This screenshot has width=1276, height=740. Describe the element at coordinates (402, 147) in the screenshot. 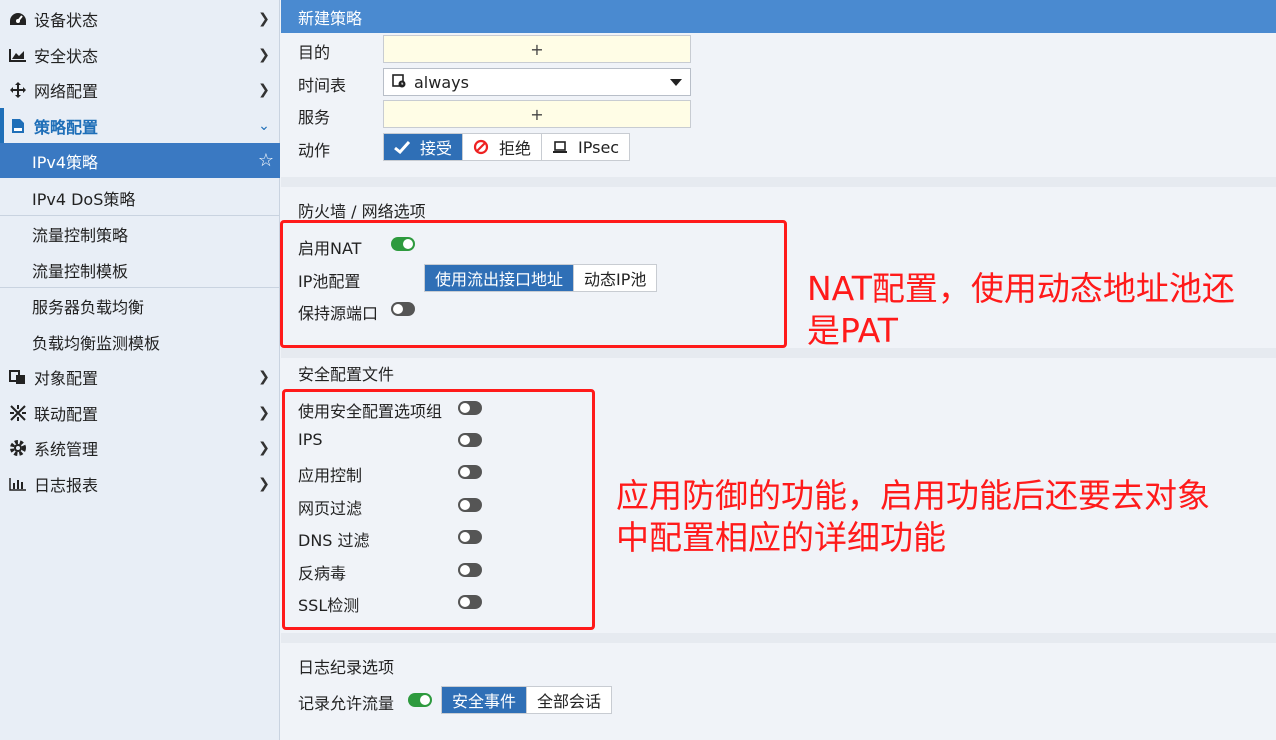

I see `check-icon` at that location.